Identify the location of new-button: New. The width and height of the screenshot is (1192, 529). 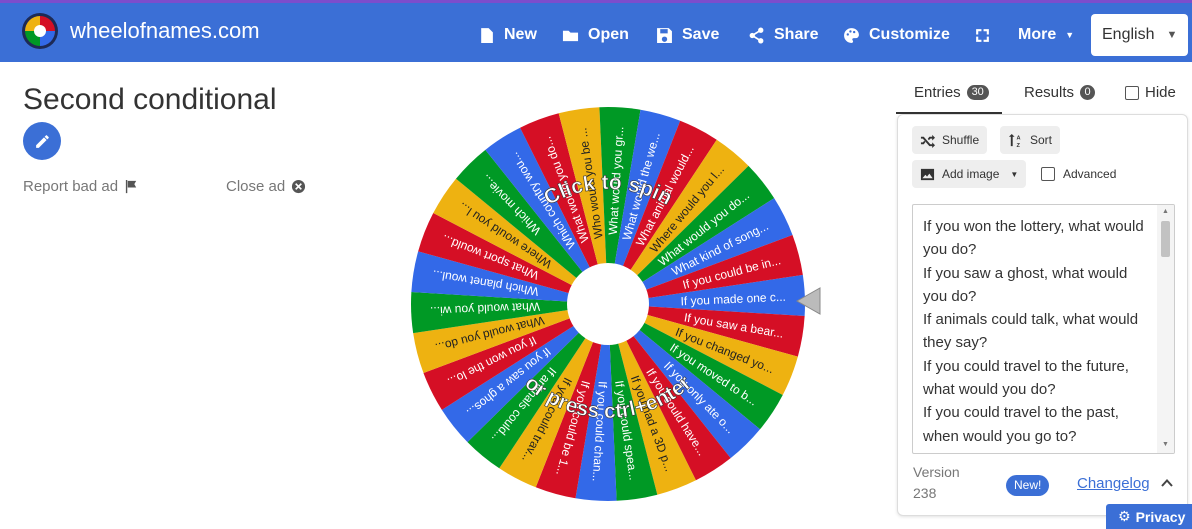
(507, 35).